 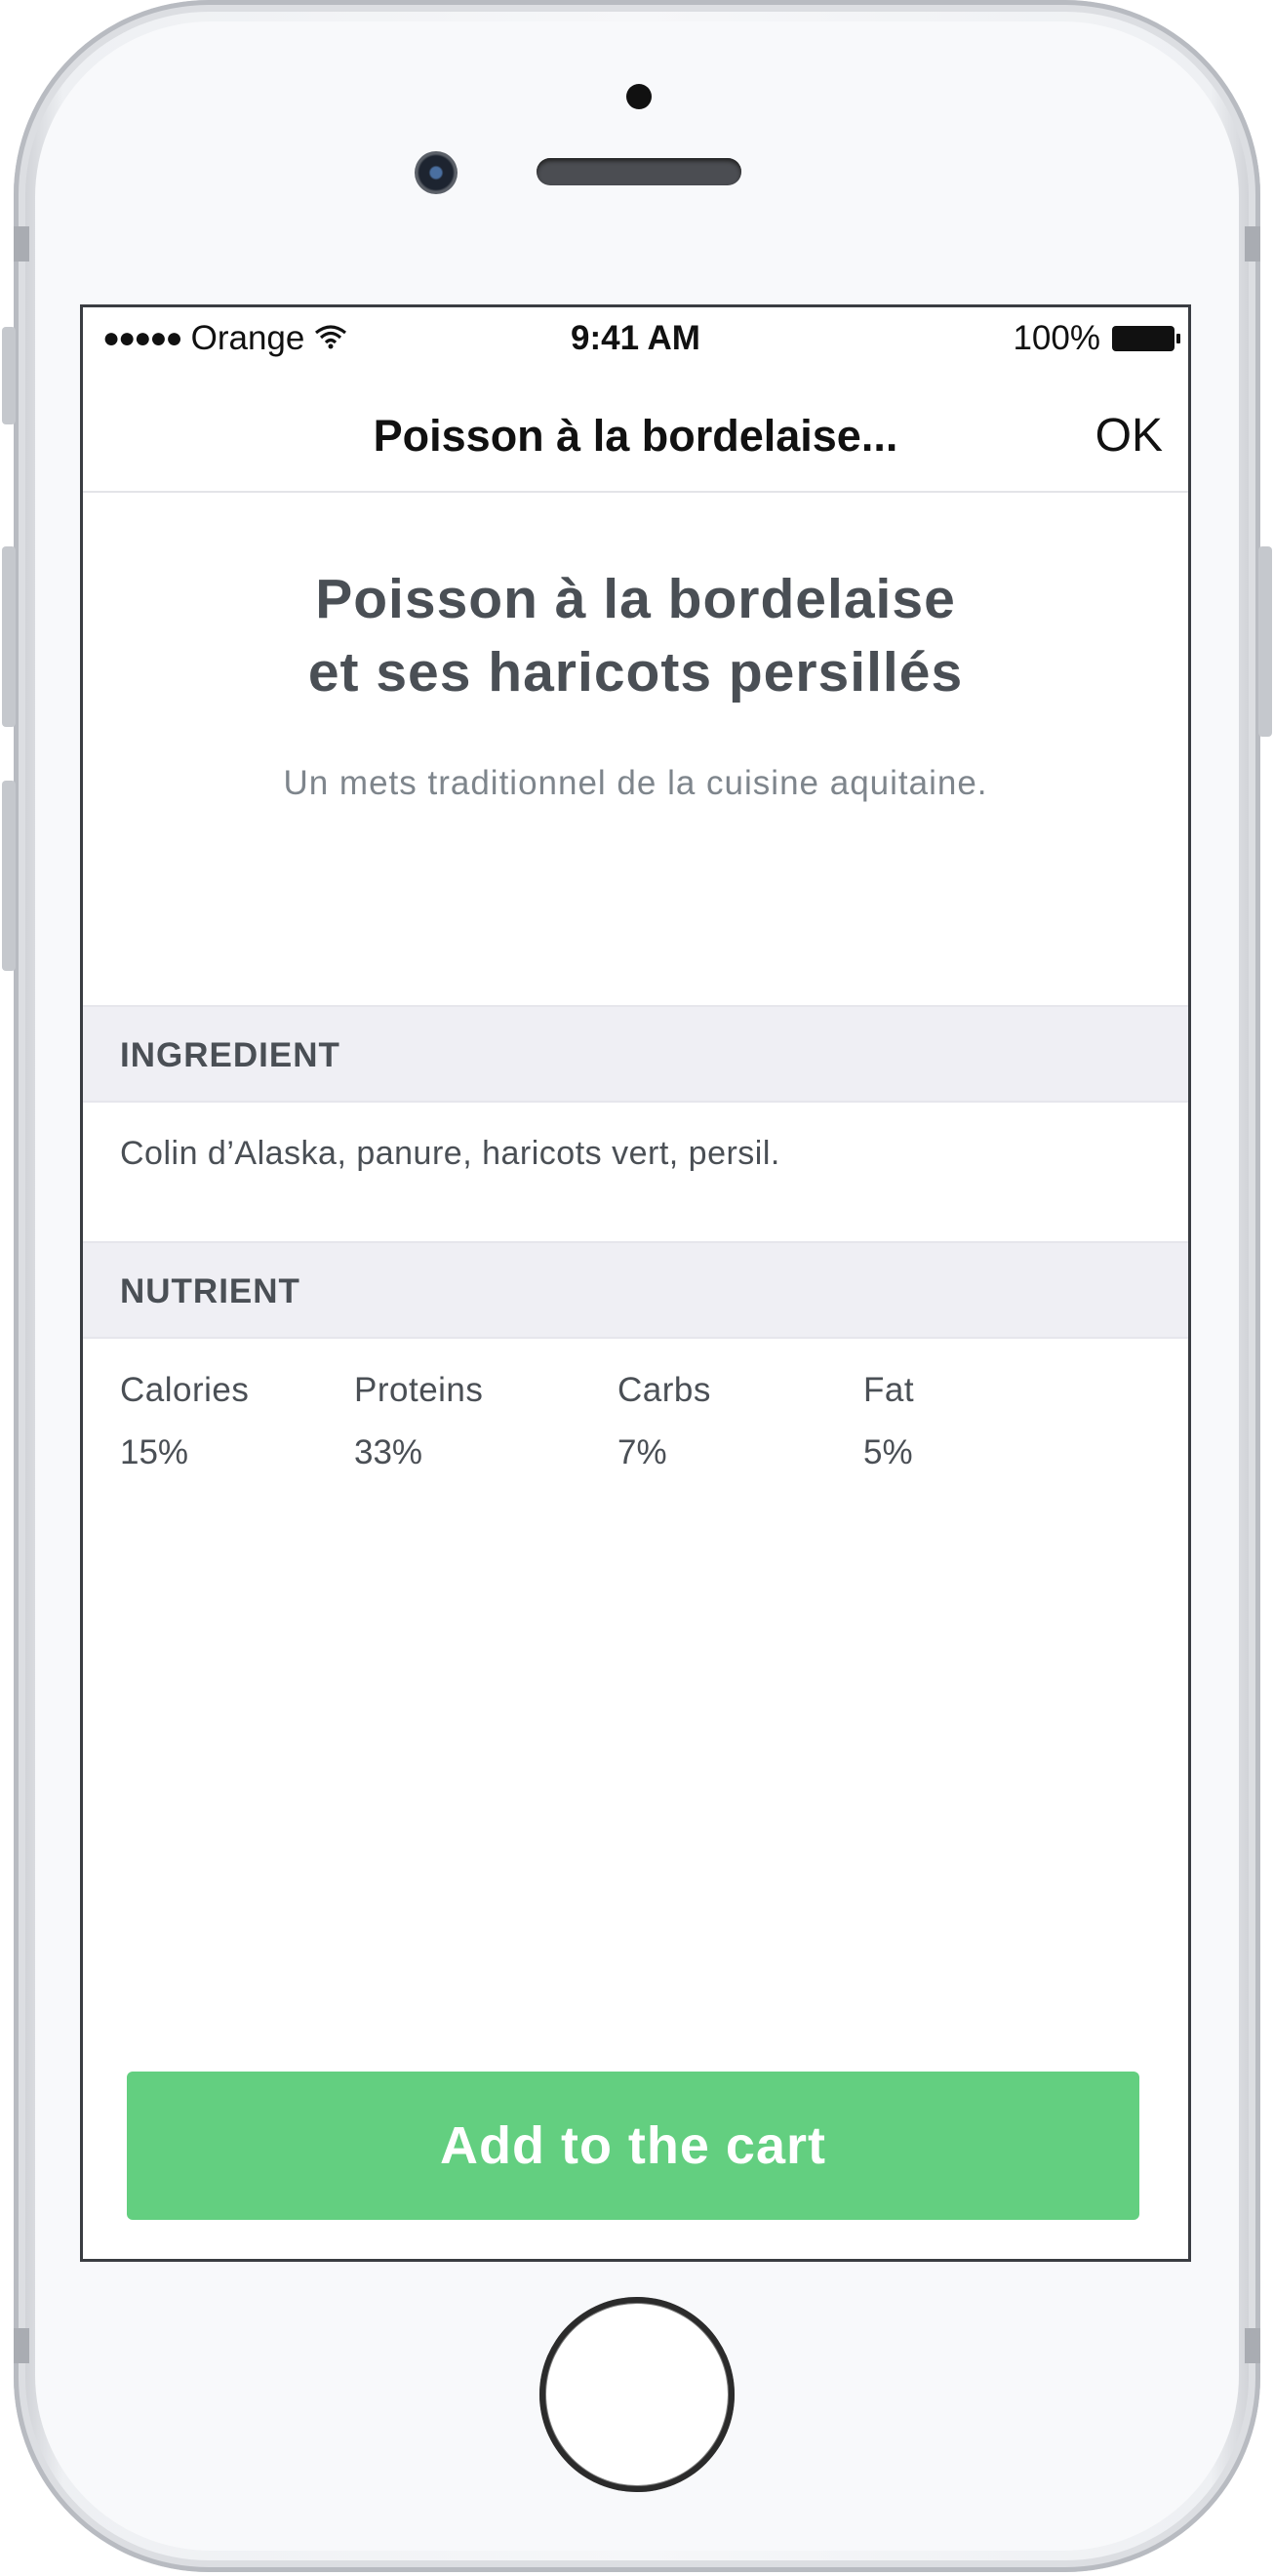 I want to click on ok-button: OK, so click(x=1129, y=436).